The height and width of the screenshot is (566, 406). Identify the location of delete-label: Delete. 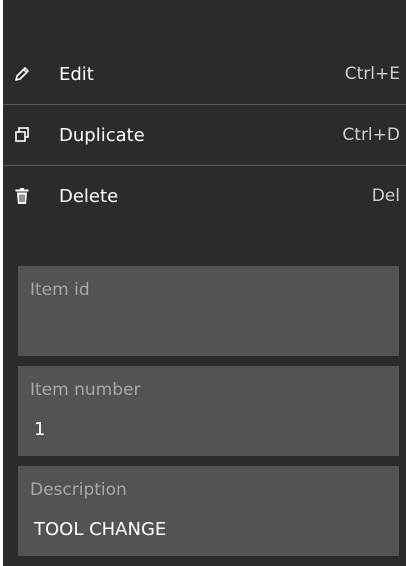
(89, 196).